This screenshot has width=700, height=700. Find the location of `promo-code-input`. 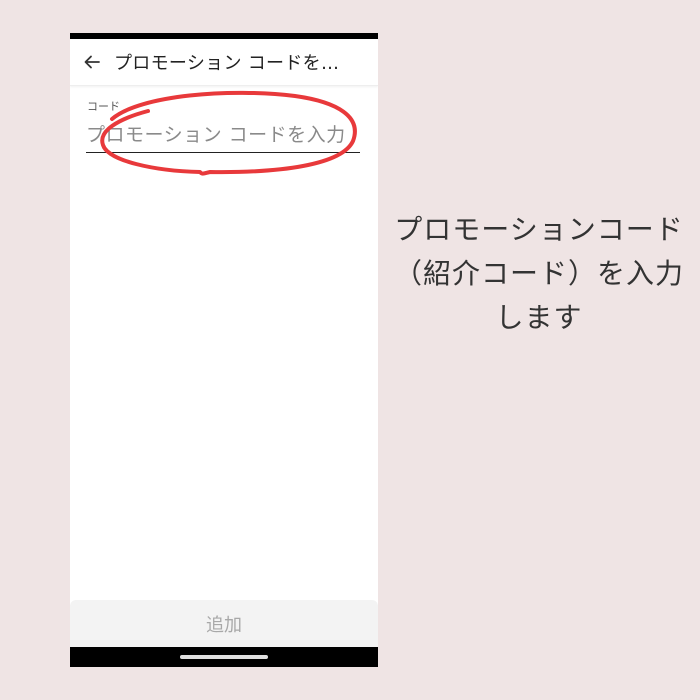

promo-code-input is located at coordinates (223, 135).